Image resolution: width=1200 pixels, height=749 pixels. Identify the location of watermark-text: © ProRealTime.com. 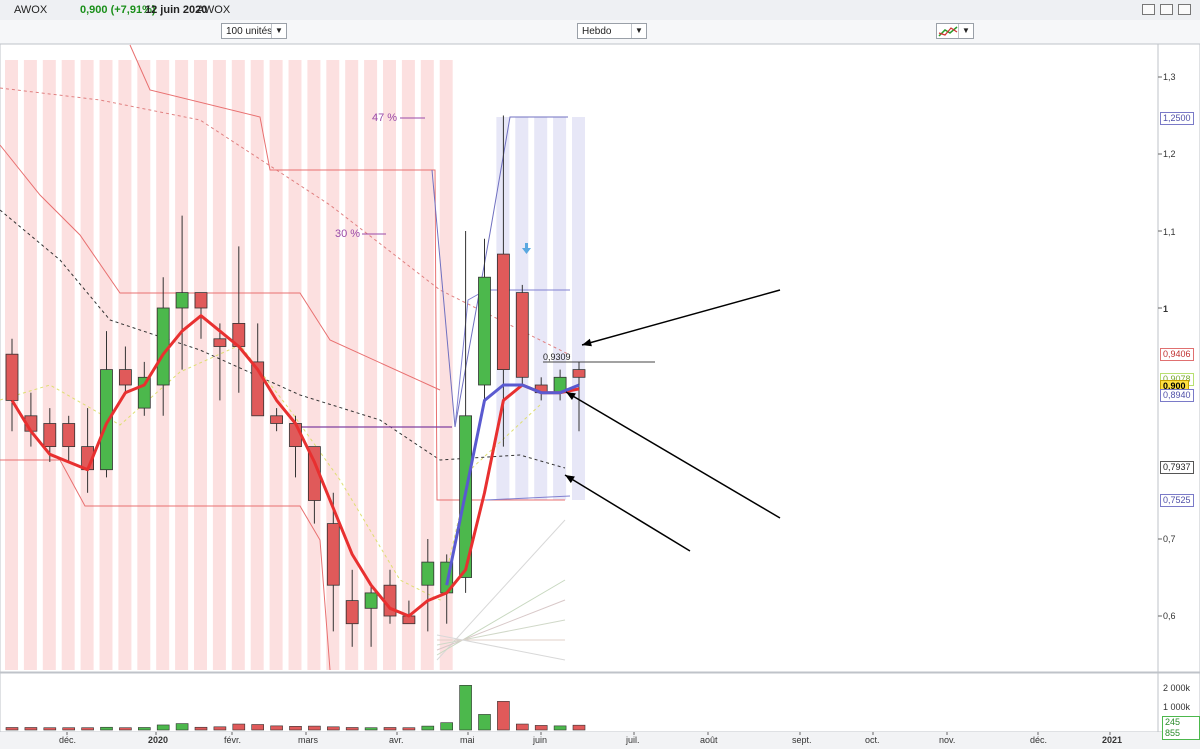
(43, 664).